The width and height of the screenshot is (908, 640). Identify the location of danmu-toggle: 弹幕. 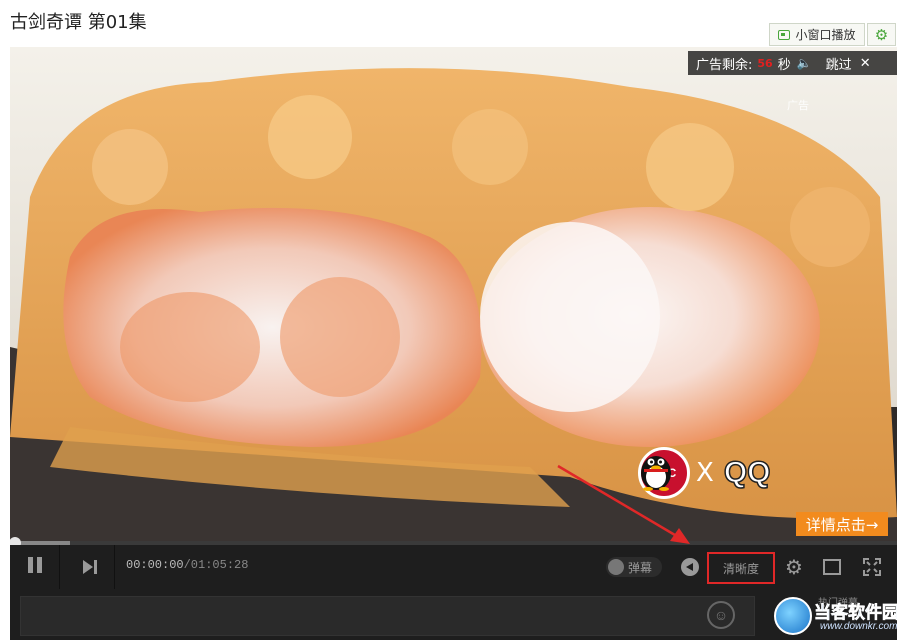
(634, 567).